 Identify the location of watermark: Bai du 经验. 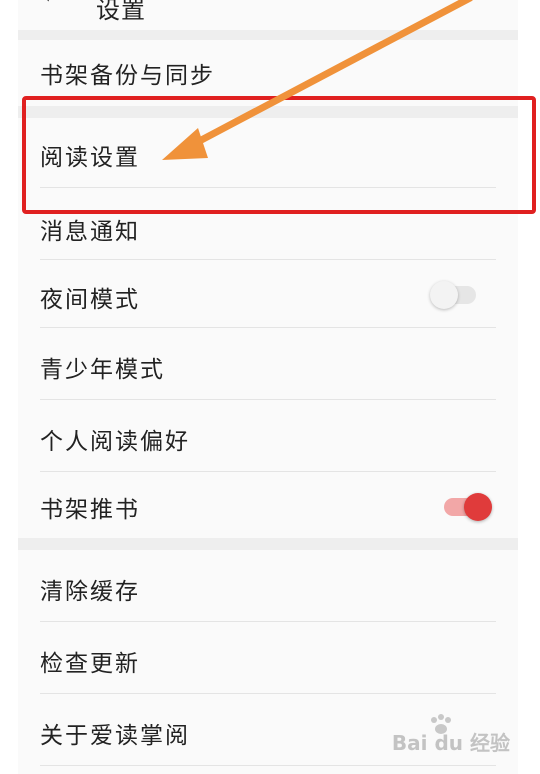
(450, 737).